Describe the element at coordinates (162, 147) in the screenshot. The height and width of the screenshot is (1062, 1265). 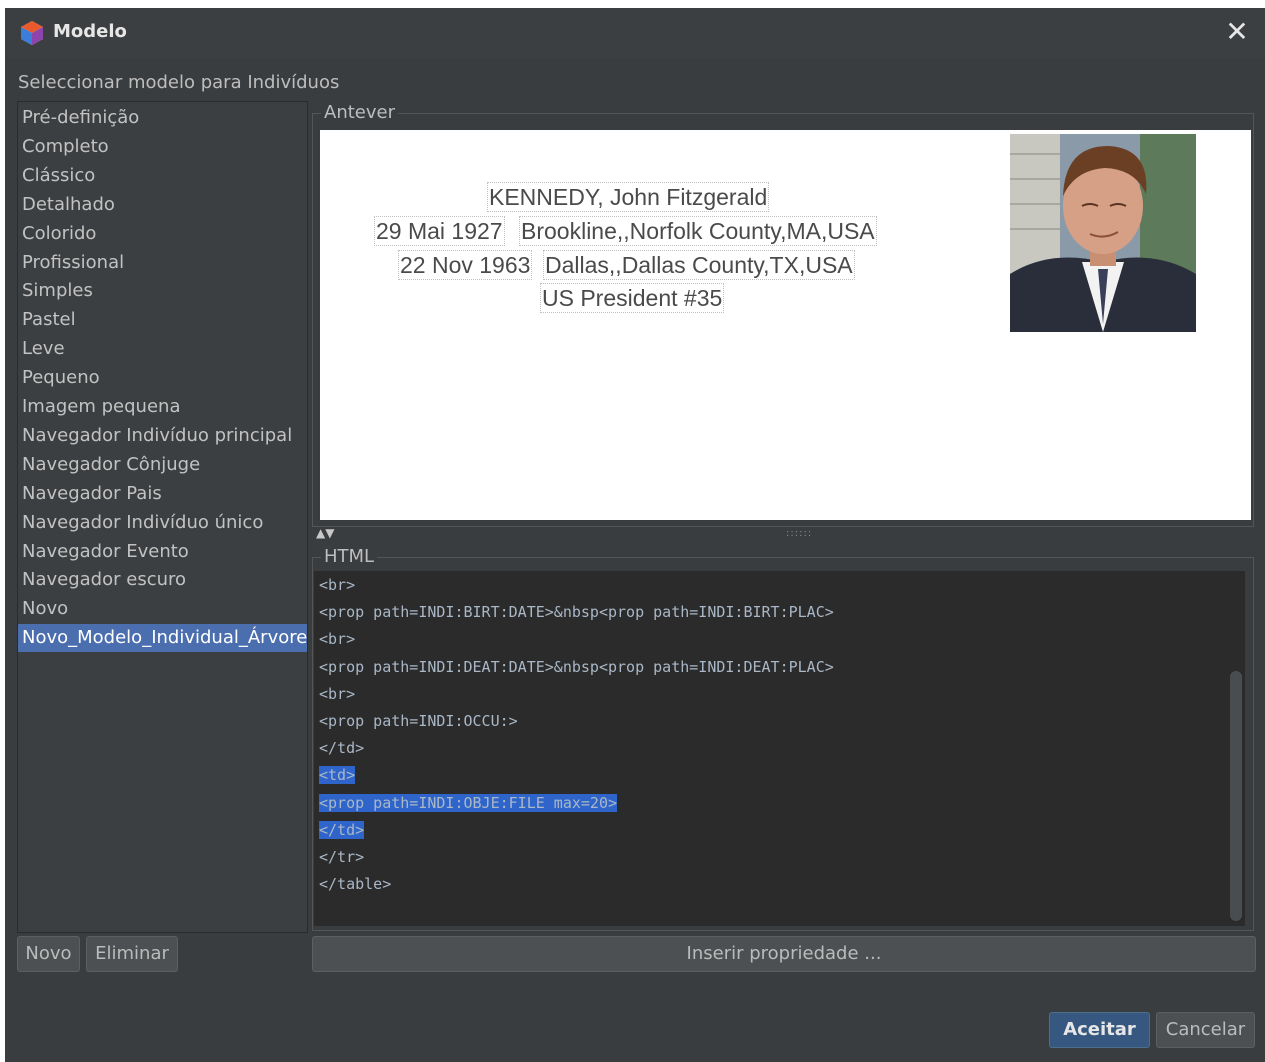
I see `template-list-item: Completo` at that location.